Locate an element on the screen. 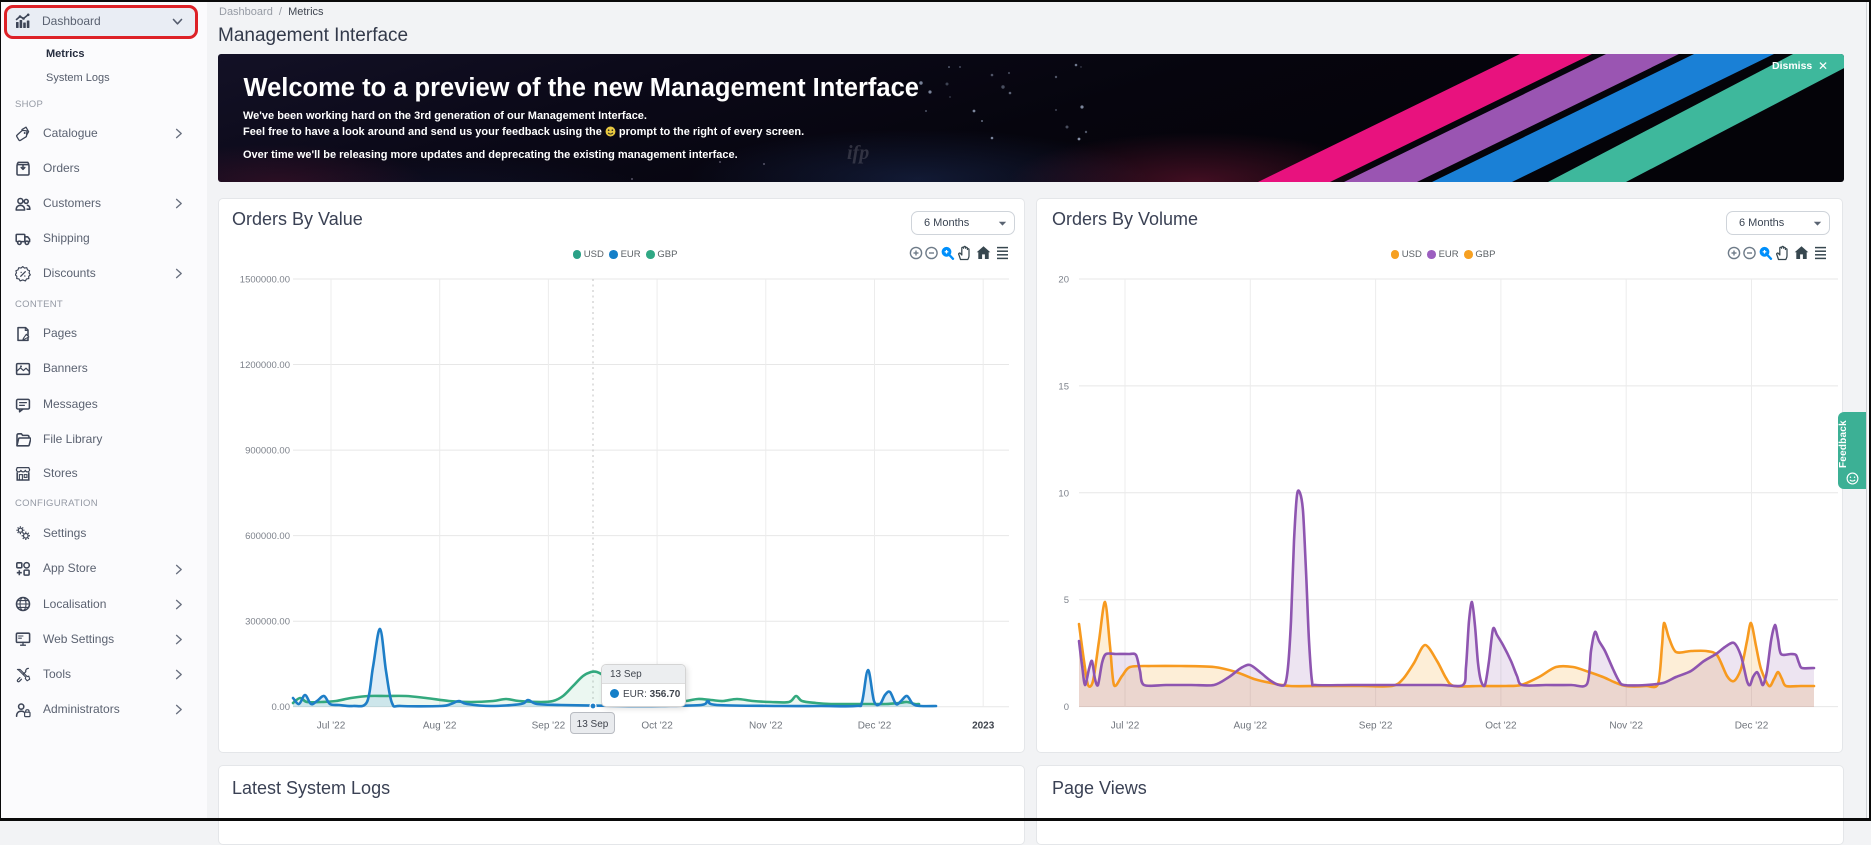  svg-text: 5 is located at coordinates (1066, 600).